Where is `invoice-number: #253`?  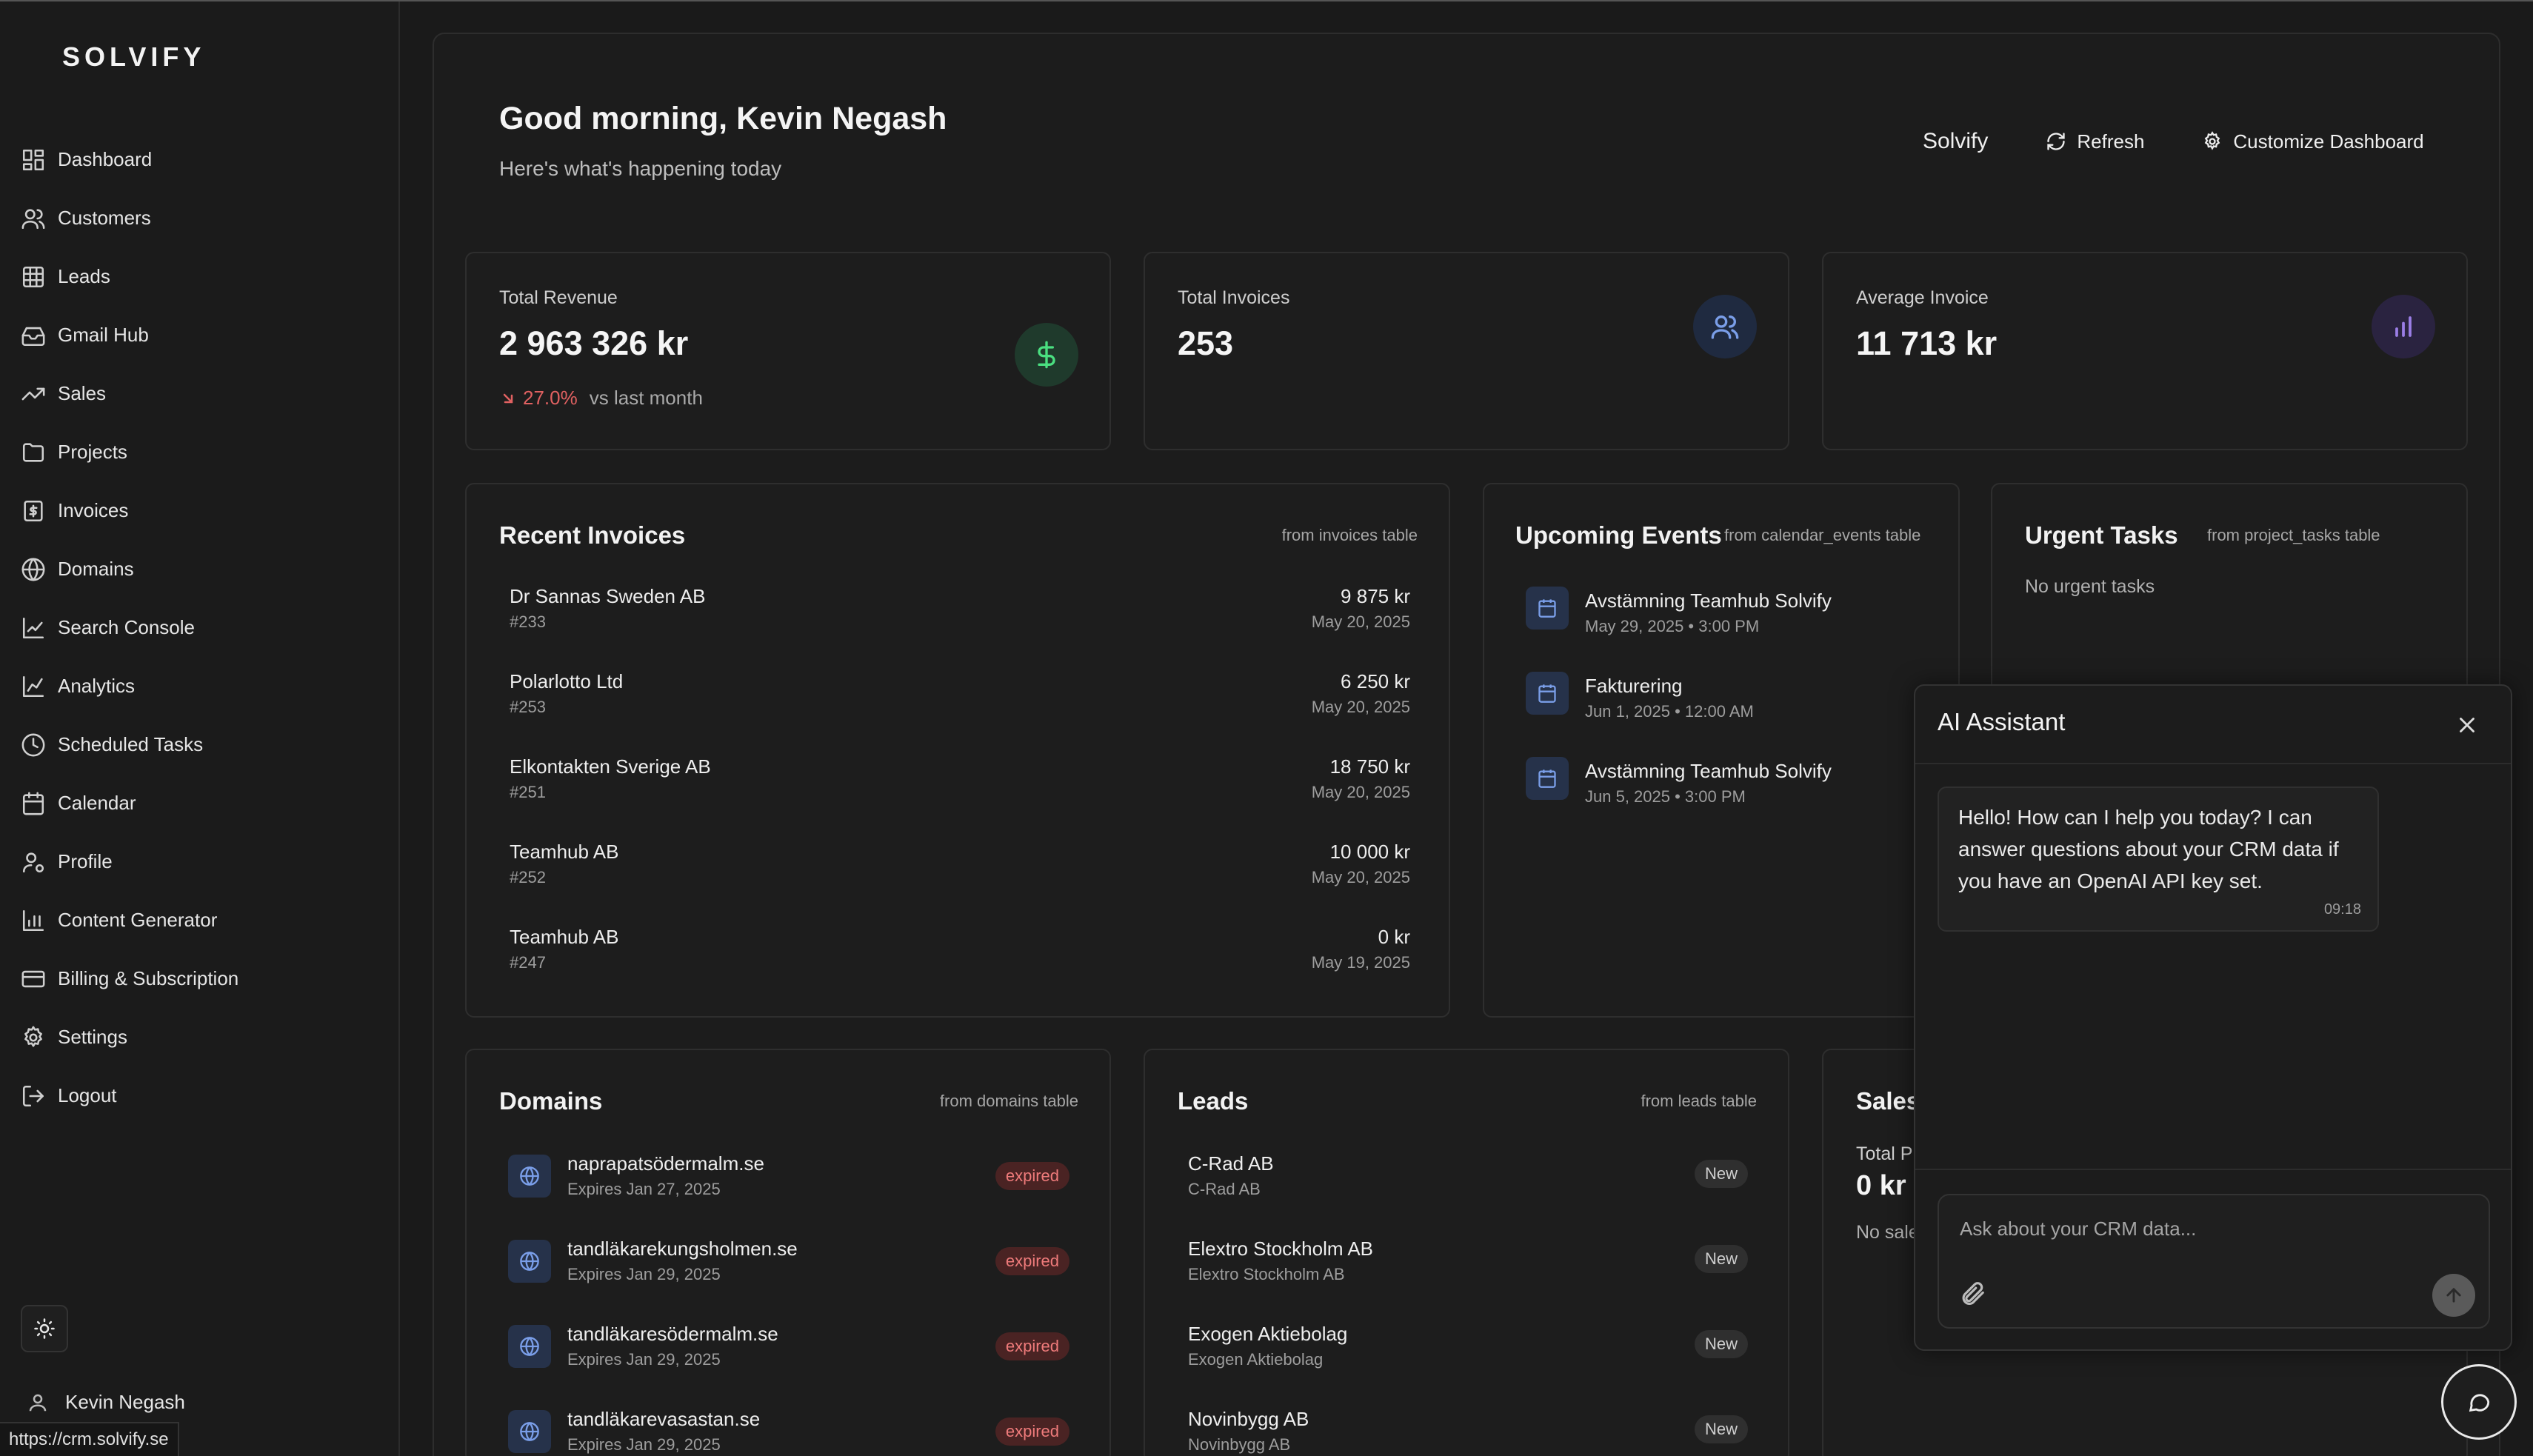 invoice-number: #253 is located at coordinates (528, 707).